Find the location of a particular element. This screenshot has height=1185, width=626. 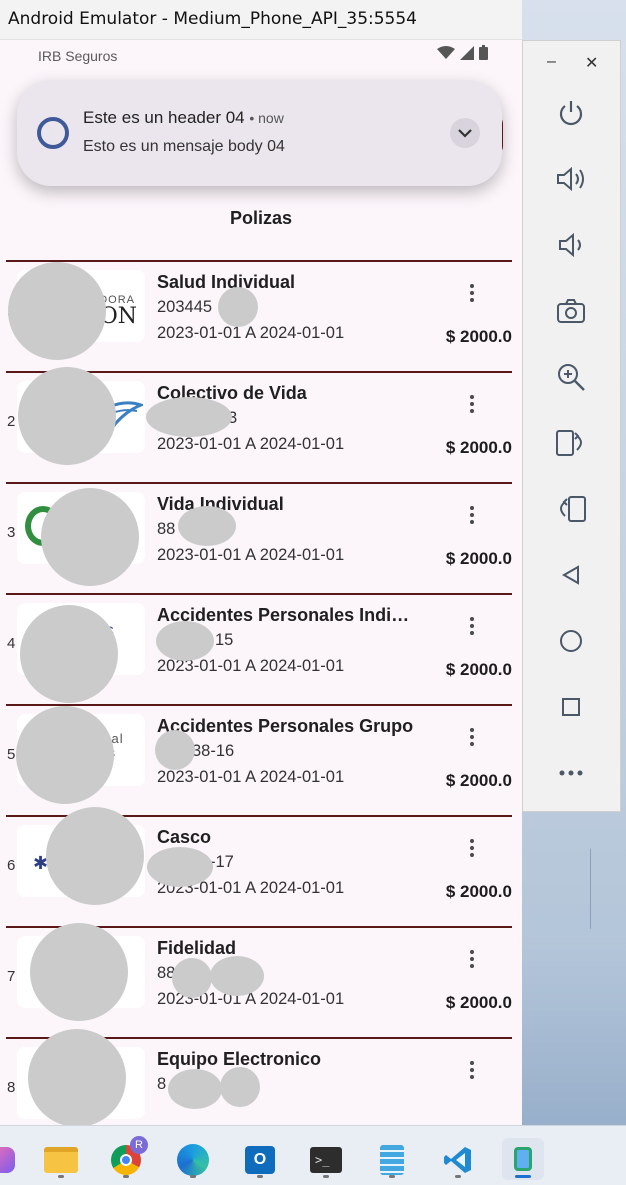

screenshot-button is located at coordinates (571, 311).